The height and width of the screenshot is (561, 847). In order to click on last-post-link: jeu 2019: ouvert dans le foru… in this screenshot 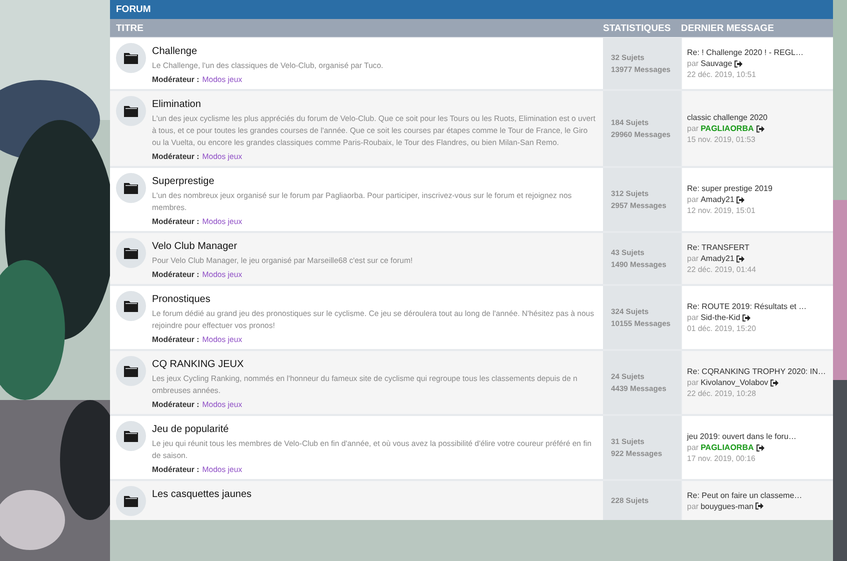, I will do `click(760, 436)`.